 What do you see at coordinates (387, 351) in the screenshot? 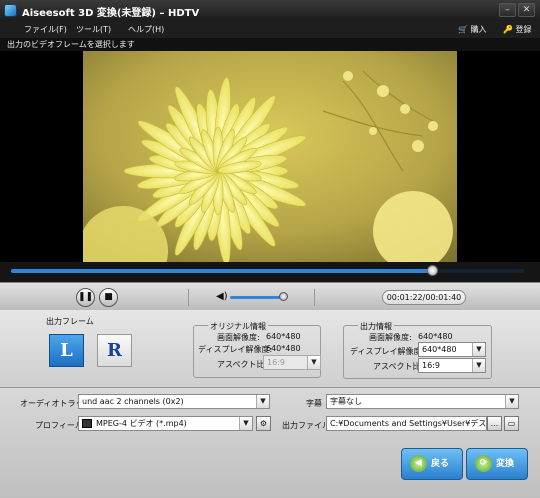
I see `out-display-res-label: ディスプレイ解像度:` at bounding box center [387, 351].